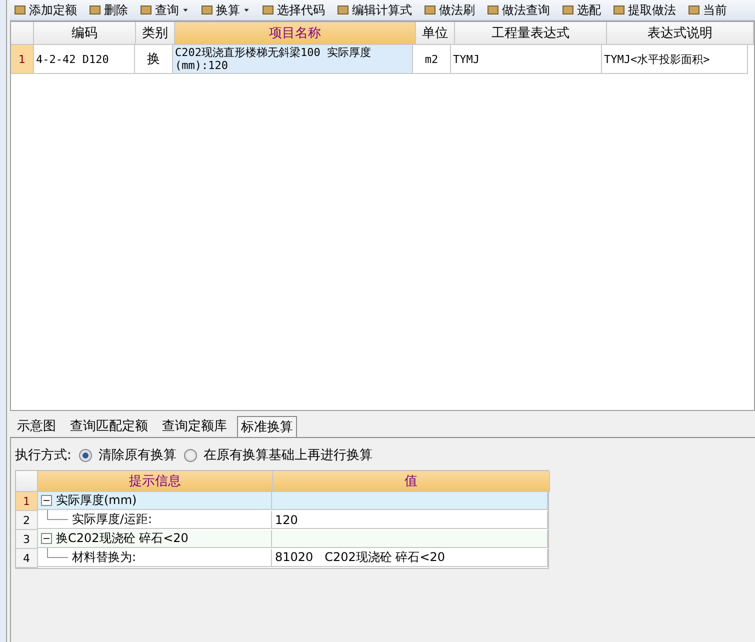 Image resolution: width=755 pixels, height=642 pixels. I want to click on tab: 示意图, so click(36, 426).